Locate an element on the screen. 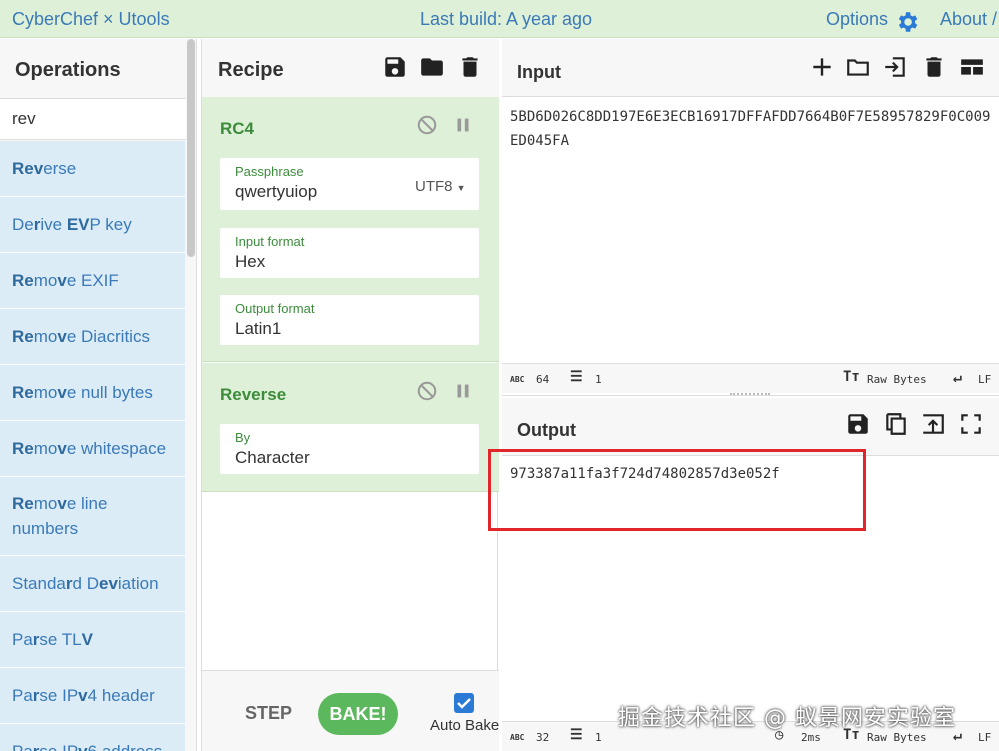 This screenshot has width=999, height=751. maximize-icon is located at coordinates (971, 424).